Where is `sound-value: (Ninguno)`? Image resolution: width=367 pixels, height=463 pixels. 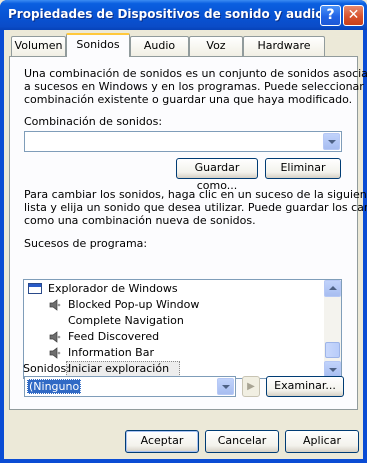 sound-value: (Ninguno) is located at coordinates (56, 386).